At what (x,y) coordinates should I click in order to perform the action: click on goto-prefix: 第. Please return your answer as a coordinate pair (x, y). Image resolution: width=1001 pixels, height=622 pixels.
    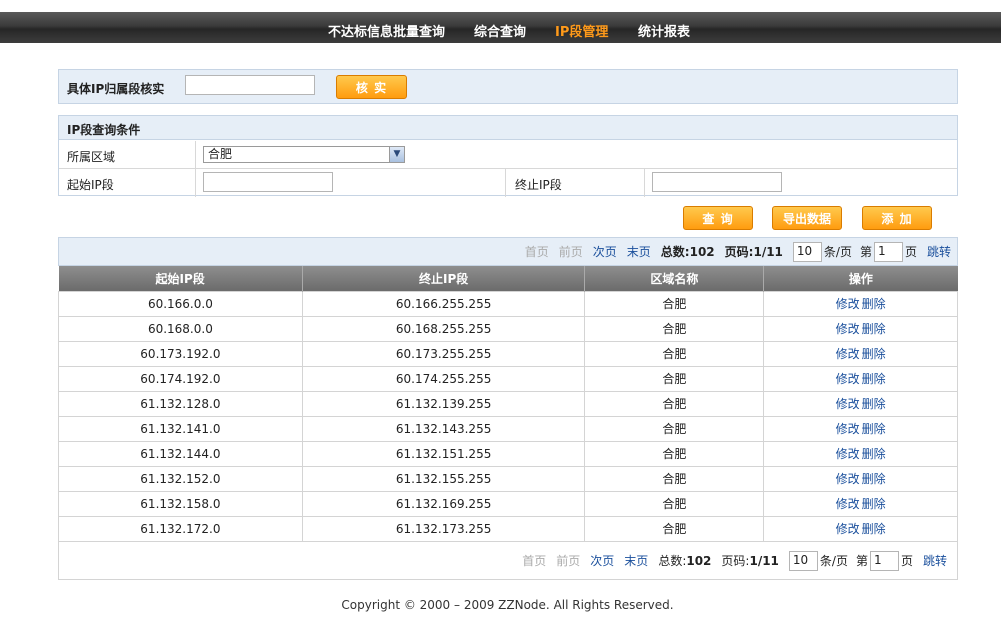
    Looking at the image, I should click on (865, 252).